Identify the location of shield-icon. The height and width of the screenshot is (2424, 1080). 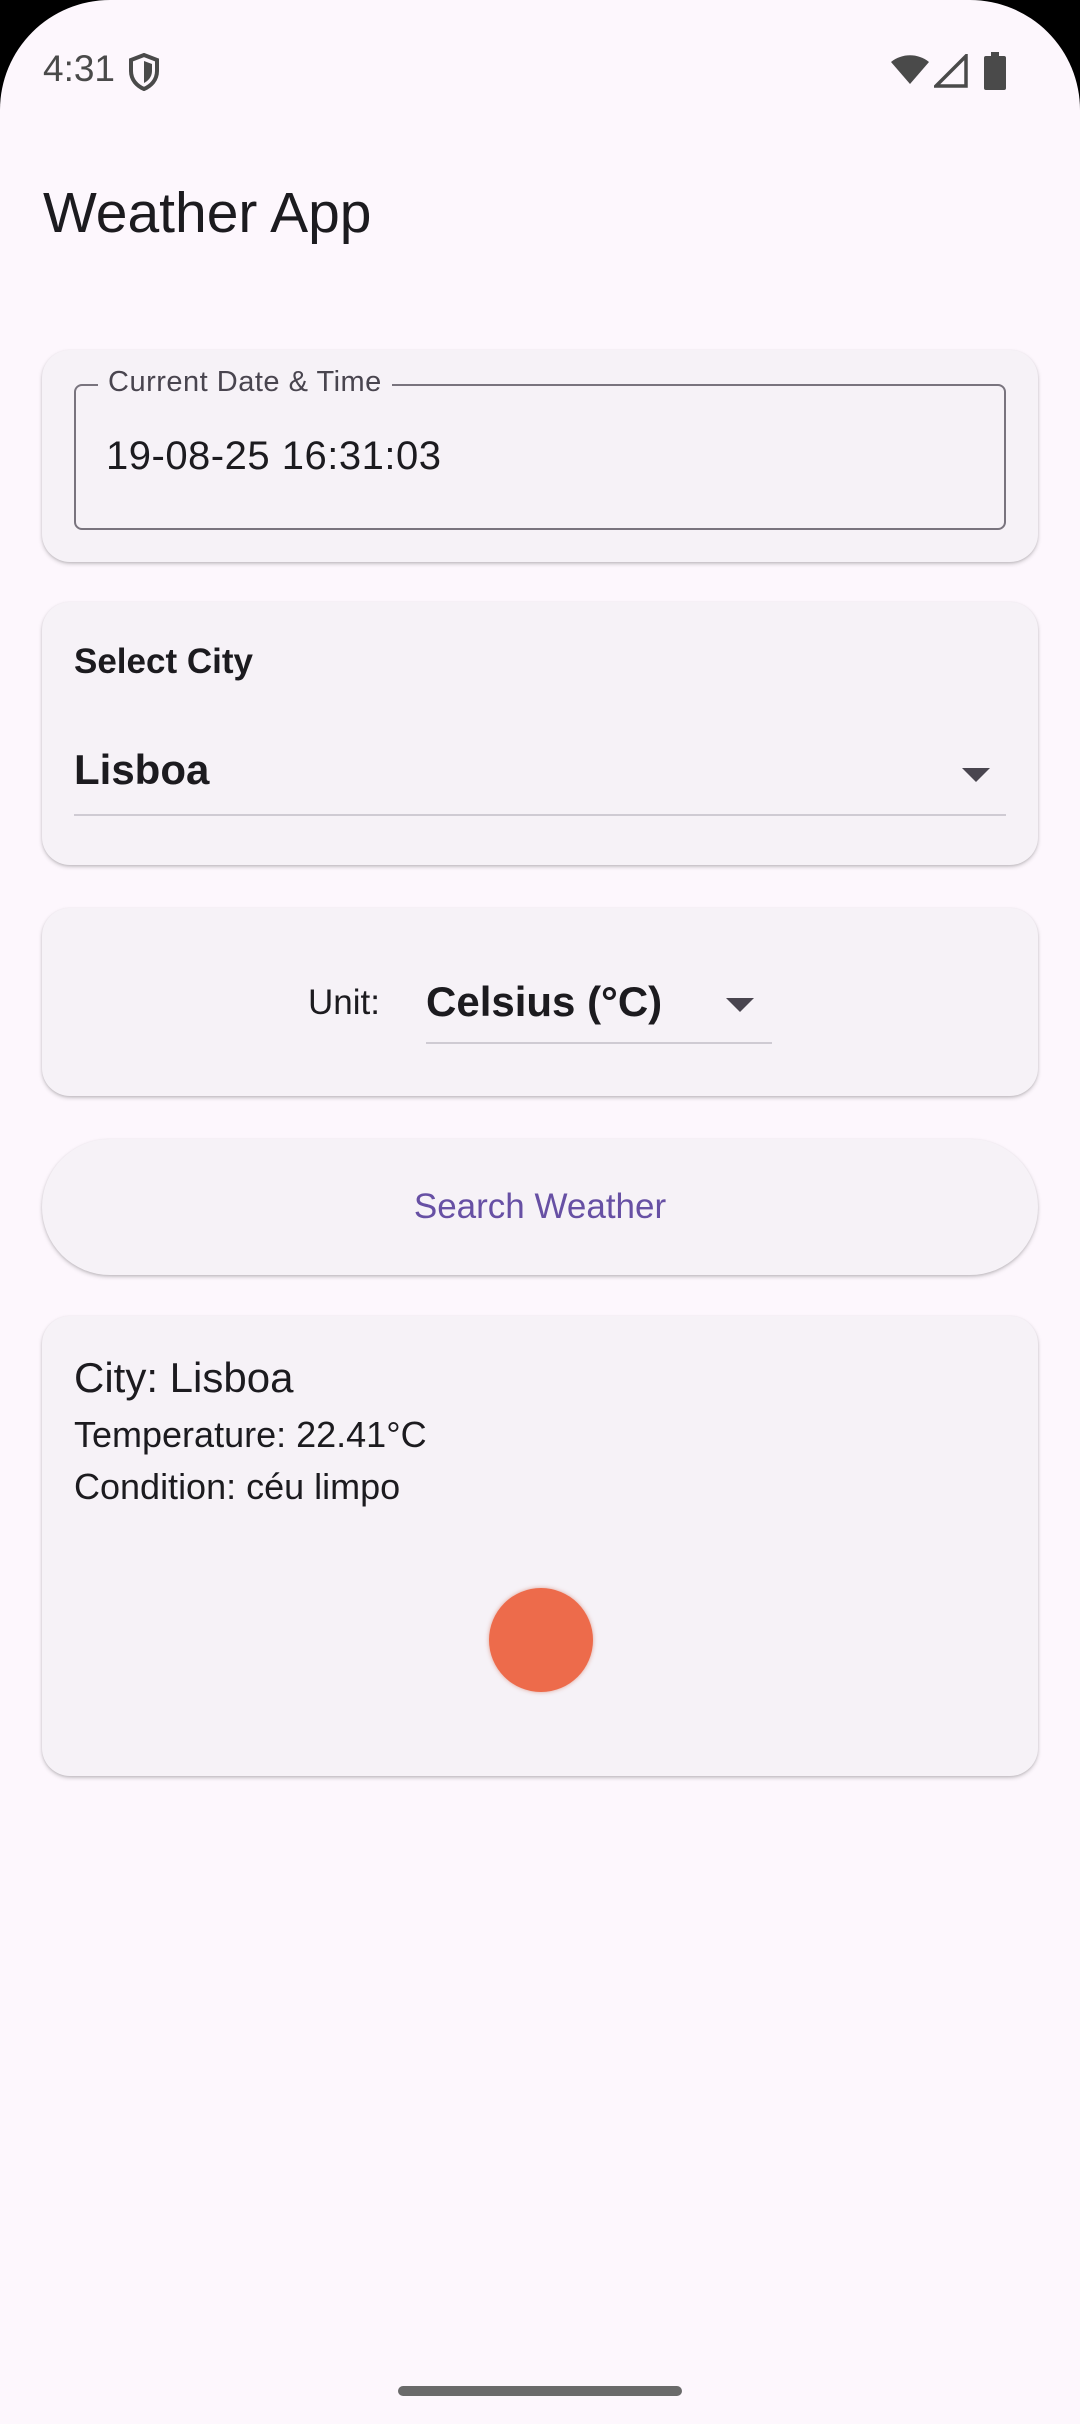
(144, 72).